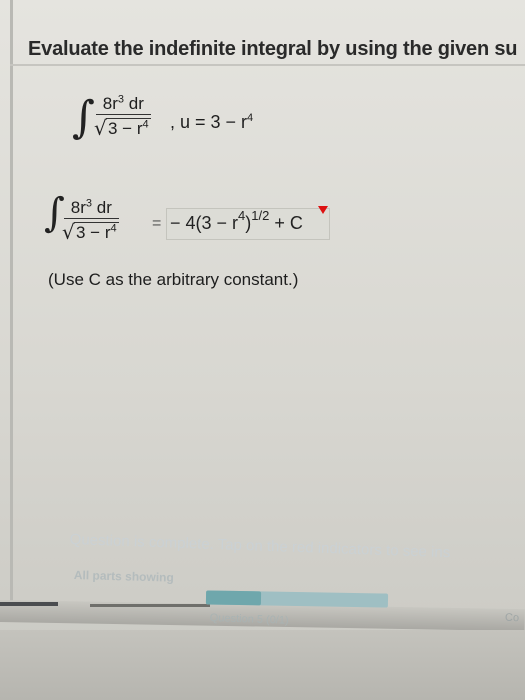  I want to click on instruction-note: (Use C as the arbitrary constant.), so click(173, 279).